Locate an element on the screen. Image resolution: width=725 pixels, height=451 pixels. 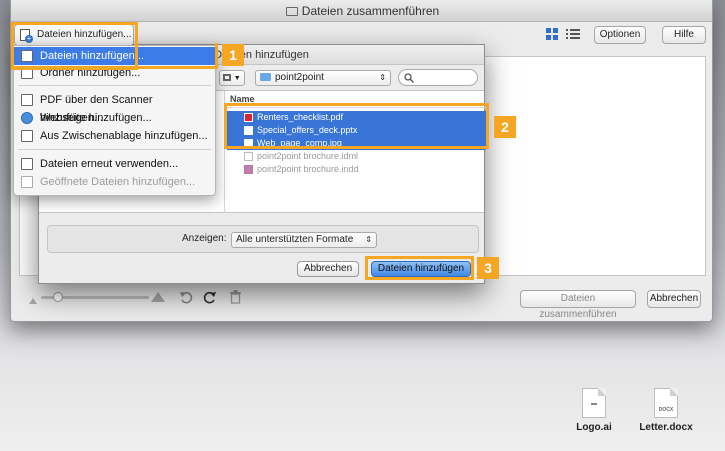
file-type-badge: DOCX is located at coordinates (666, 410).